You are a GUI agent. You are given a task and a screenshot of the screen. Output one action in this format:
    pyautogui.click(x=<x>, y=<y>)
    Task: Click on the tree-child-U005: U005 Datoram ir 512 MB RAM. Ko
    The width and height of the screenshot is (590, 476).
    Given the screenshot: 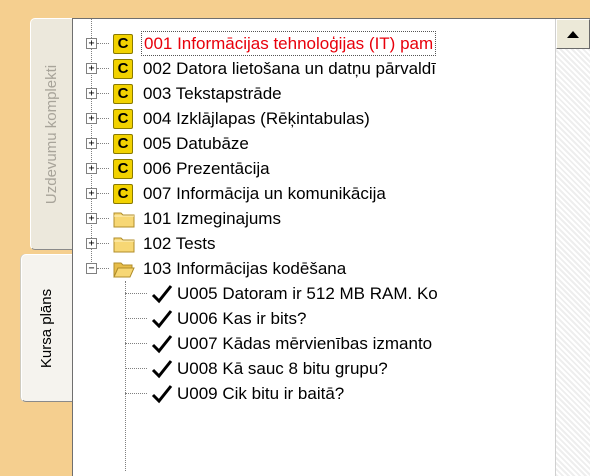 What is the action you would take?
    pyautogui.click(x=313, y=293)
    